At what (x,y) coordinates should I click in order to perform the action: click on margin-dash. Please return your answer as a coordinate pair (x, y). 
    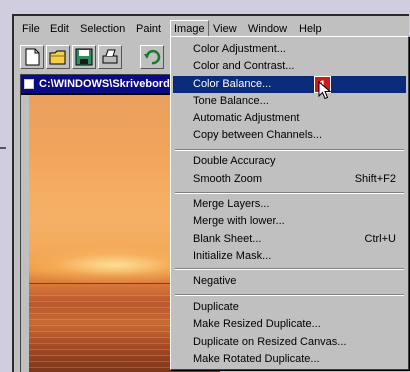
    Looking at the image, I should click on (3, 148).